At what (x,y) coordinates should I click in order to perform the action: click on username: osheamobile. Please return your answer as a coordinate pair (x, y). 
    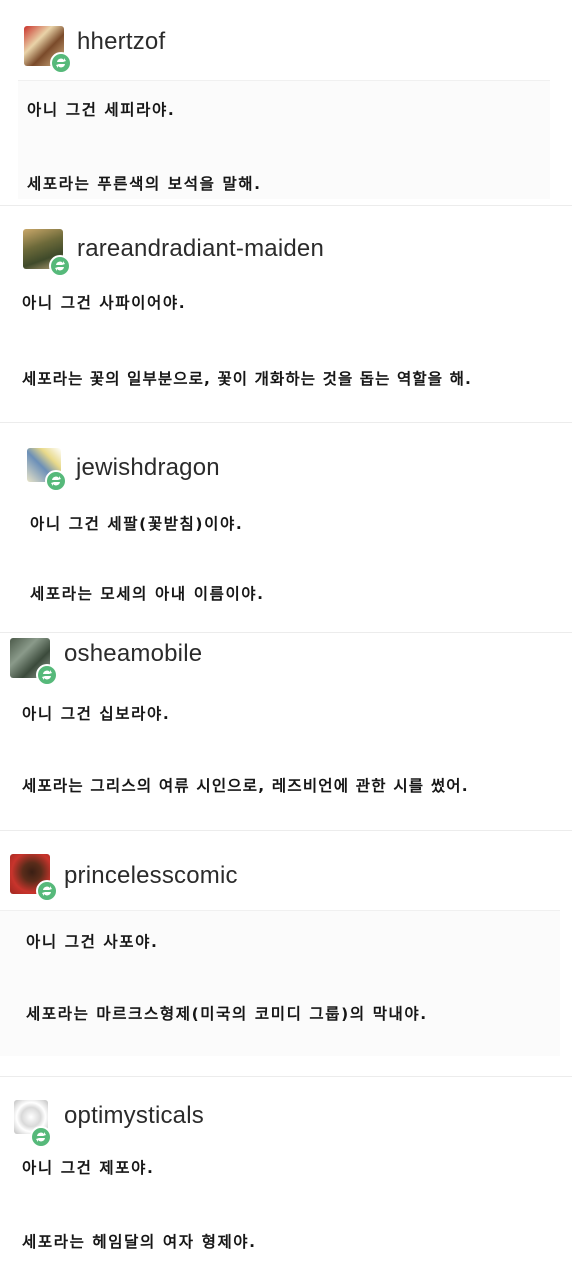
    Looking at the image, I should click on (133, 654).